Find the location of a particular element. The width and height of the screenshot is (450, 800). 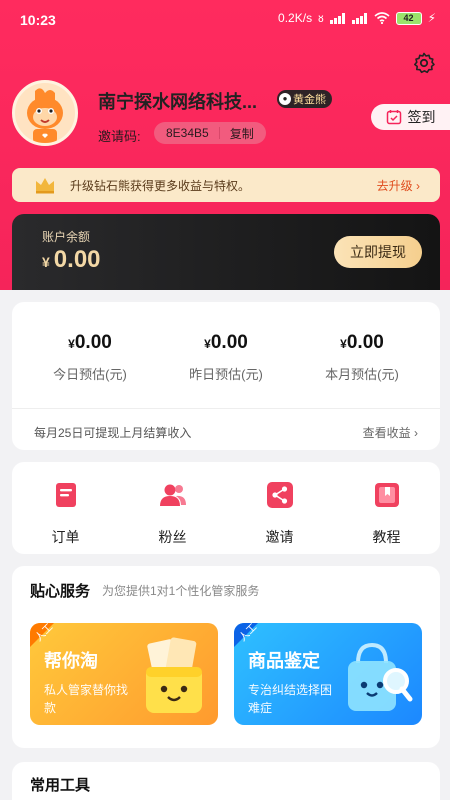

tools-title: 常用工具 is located at coordinates (60, 785).